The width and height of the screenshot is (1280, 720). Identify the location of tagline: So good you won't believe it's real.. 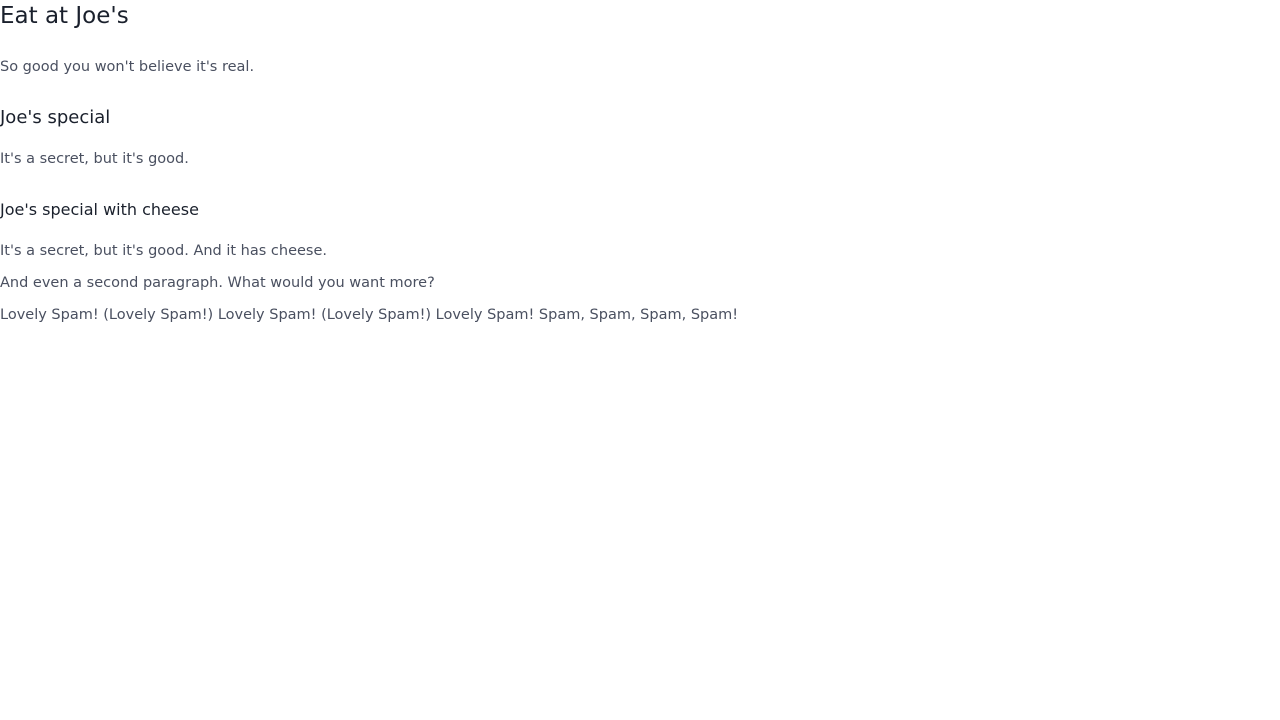
(127, 67).